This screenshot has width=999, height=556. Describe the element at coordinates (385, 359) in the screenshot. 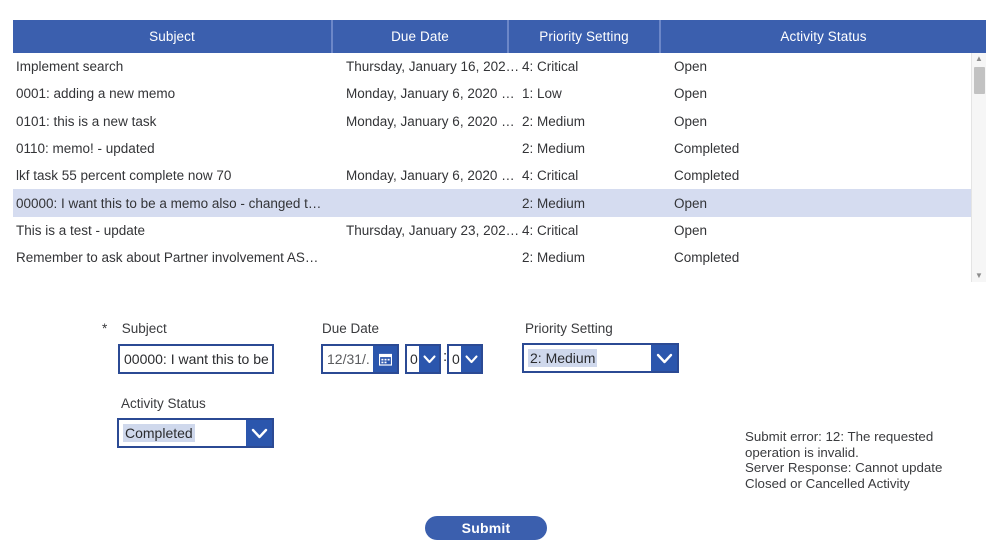

I see `calendar-icon` at that location.